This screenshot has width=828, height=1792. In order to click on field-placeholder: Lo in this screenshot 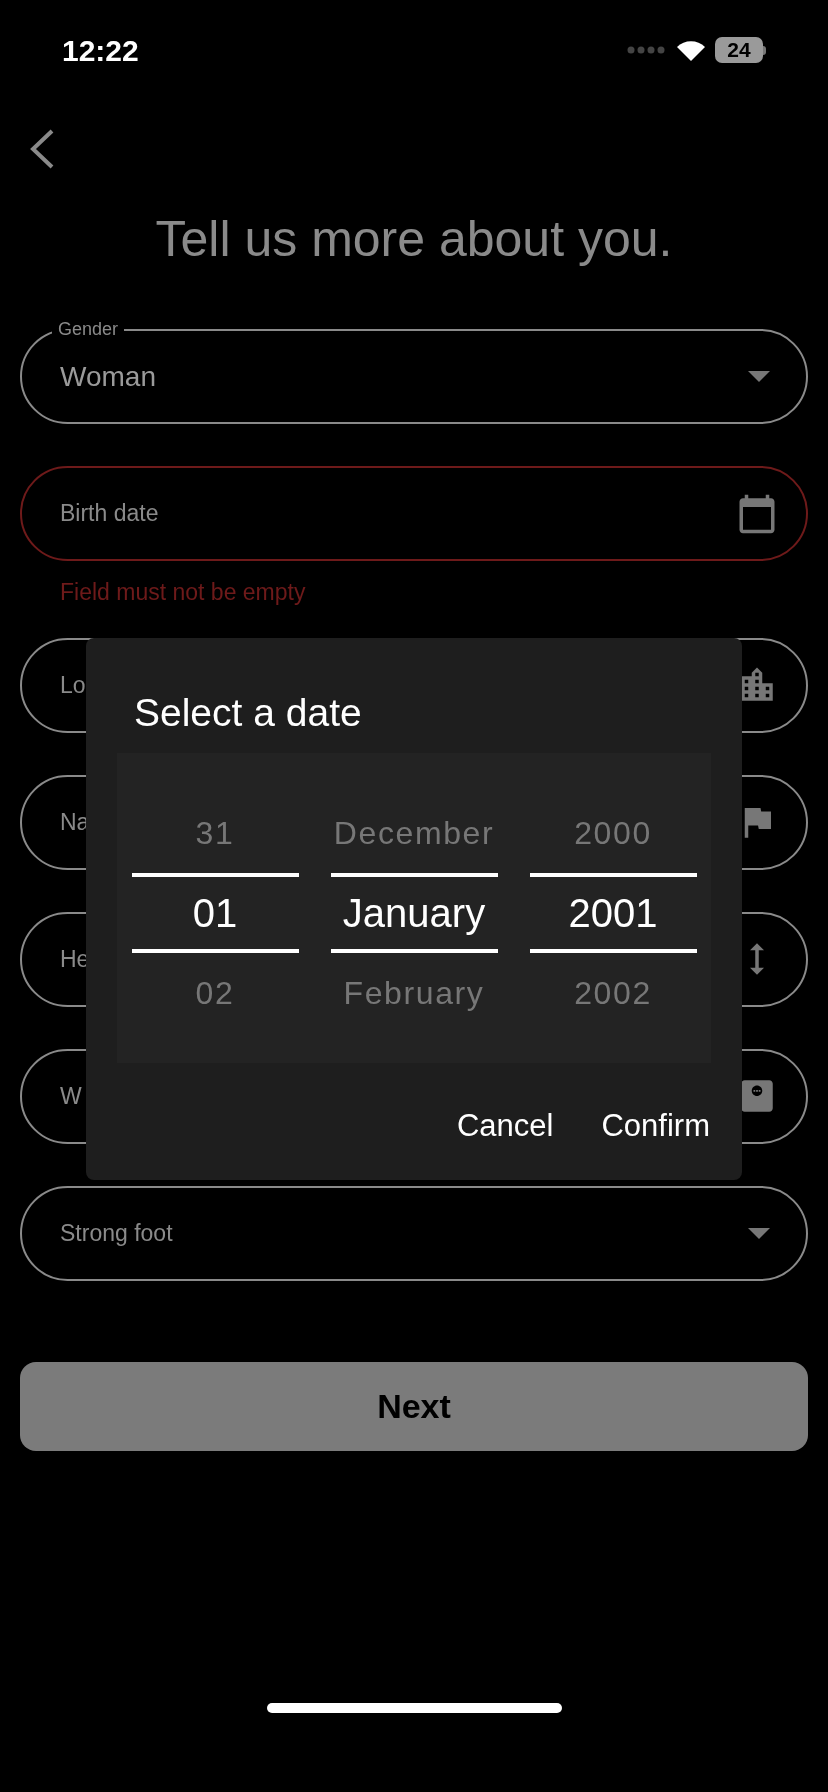, I will do `click(73, 685)`.